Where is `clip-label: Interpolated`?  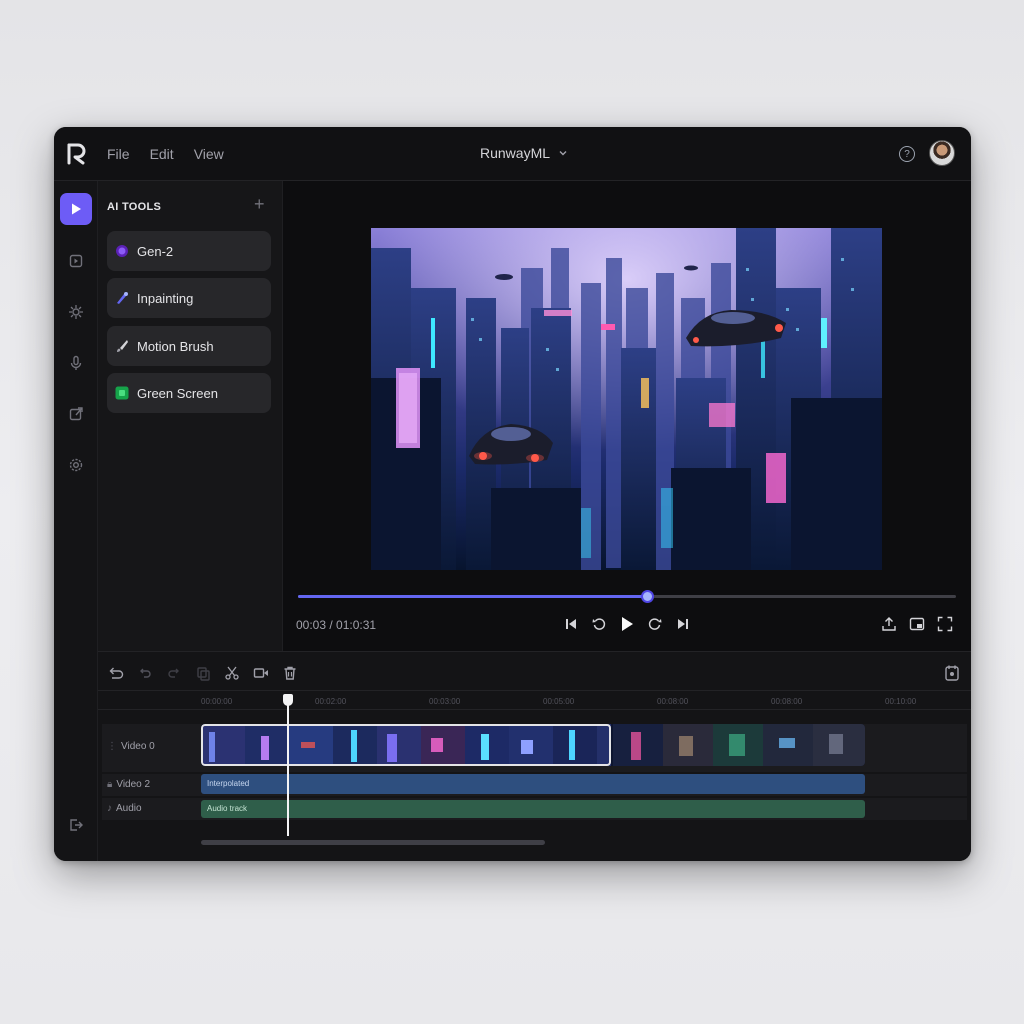 clip-label: Interpolated is located at coordinates (228, 783).